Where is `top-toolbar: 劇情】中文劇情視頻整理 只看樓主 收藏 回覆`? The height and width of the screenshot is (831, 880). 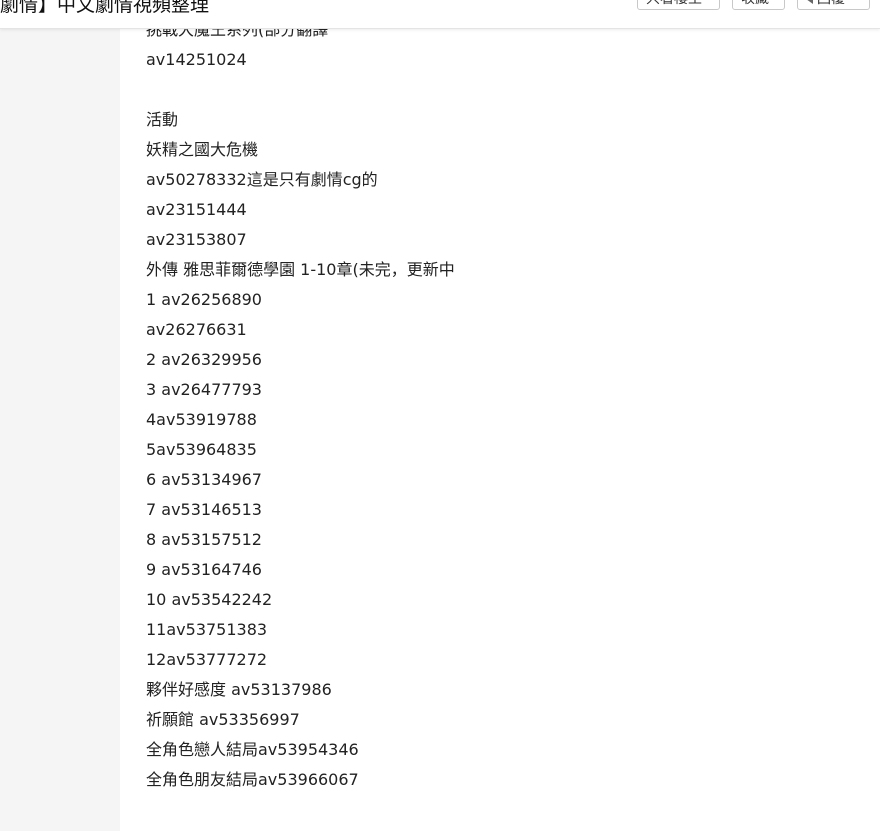 top-toolbar: 劇情】中文劇情視頻整理 只看樓主 收藏 回覆 is located at coordinates (440, 14).